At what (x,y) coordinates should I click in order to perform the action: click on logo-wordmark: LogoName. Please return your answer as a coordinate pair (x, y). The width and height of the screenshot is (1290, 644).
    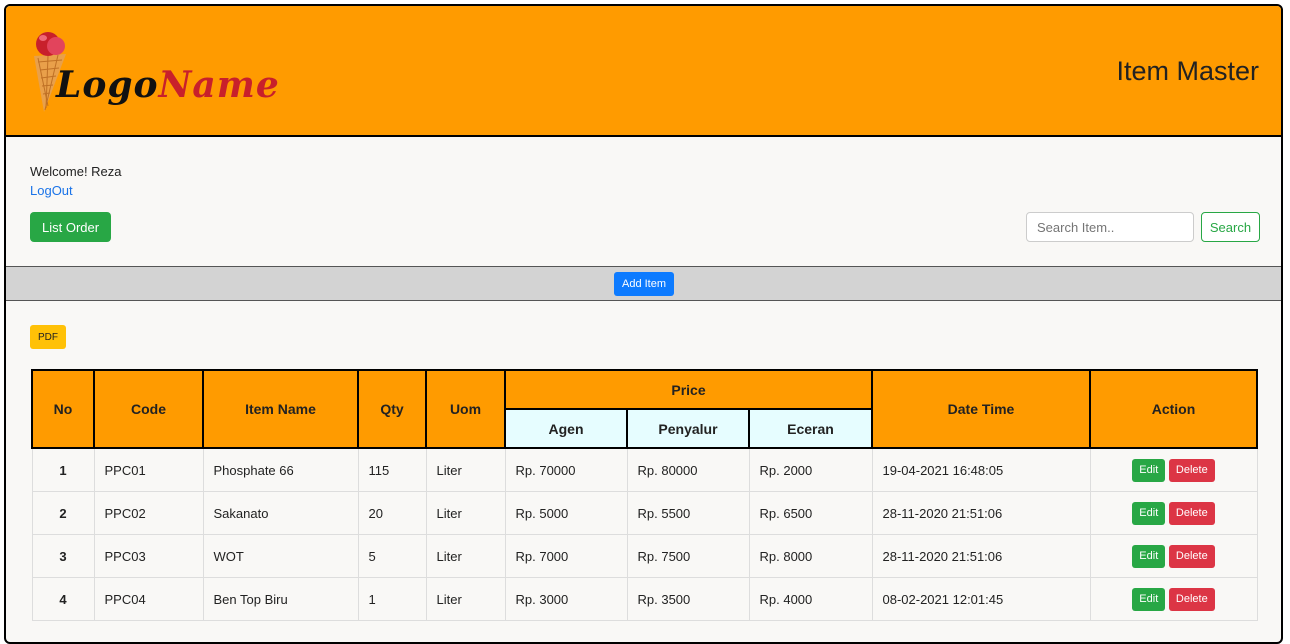
    Looking at the image, I should click on (168, 85).